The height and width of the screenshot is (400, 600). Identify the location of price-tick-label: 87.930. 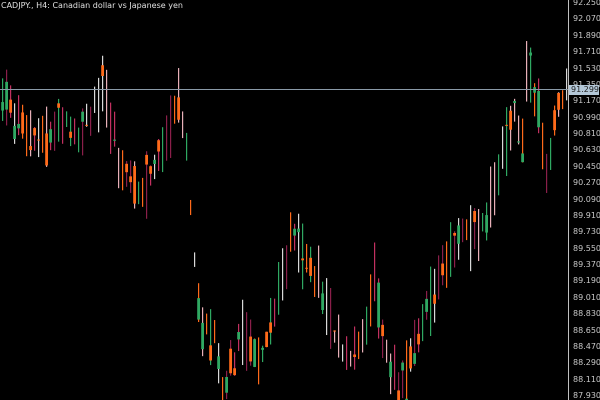
(586, 395).